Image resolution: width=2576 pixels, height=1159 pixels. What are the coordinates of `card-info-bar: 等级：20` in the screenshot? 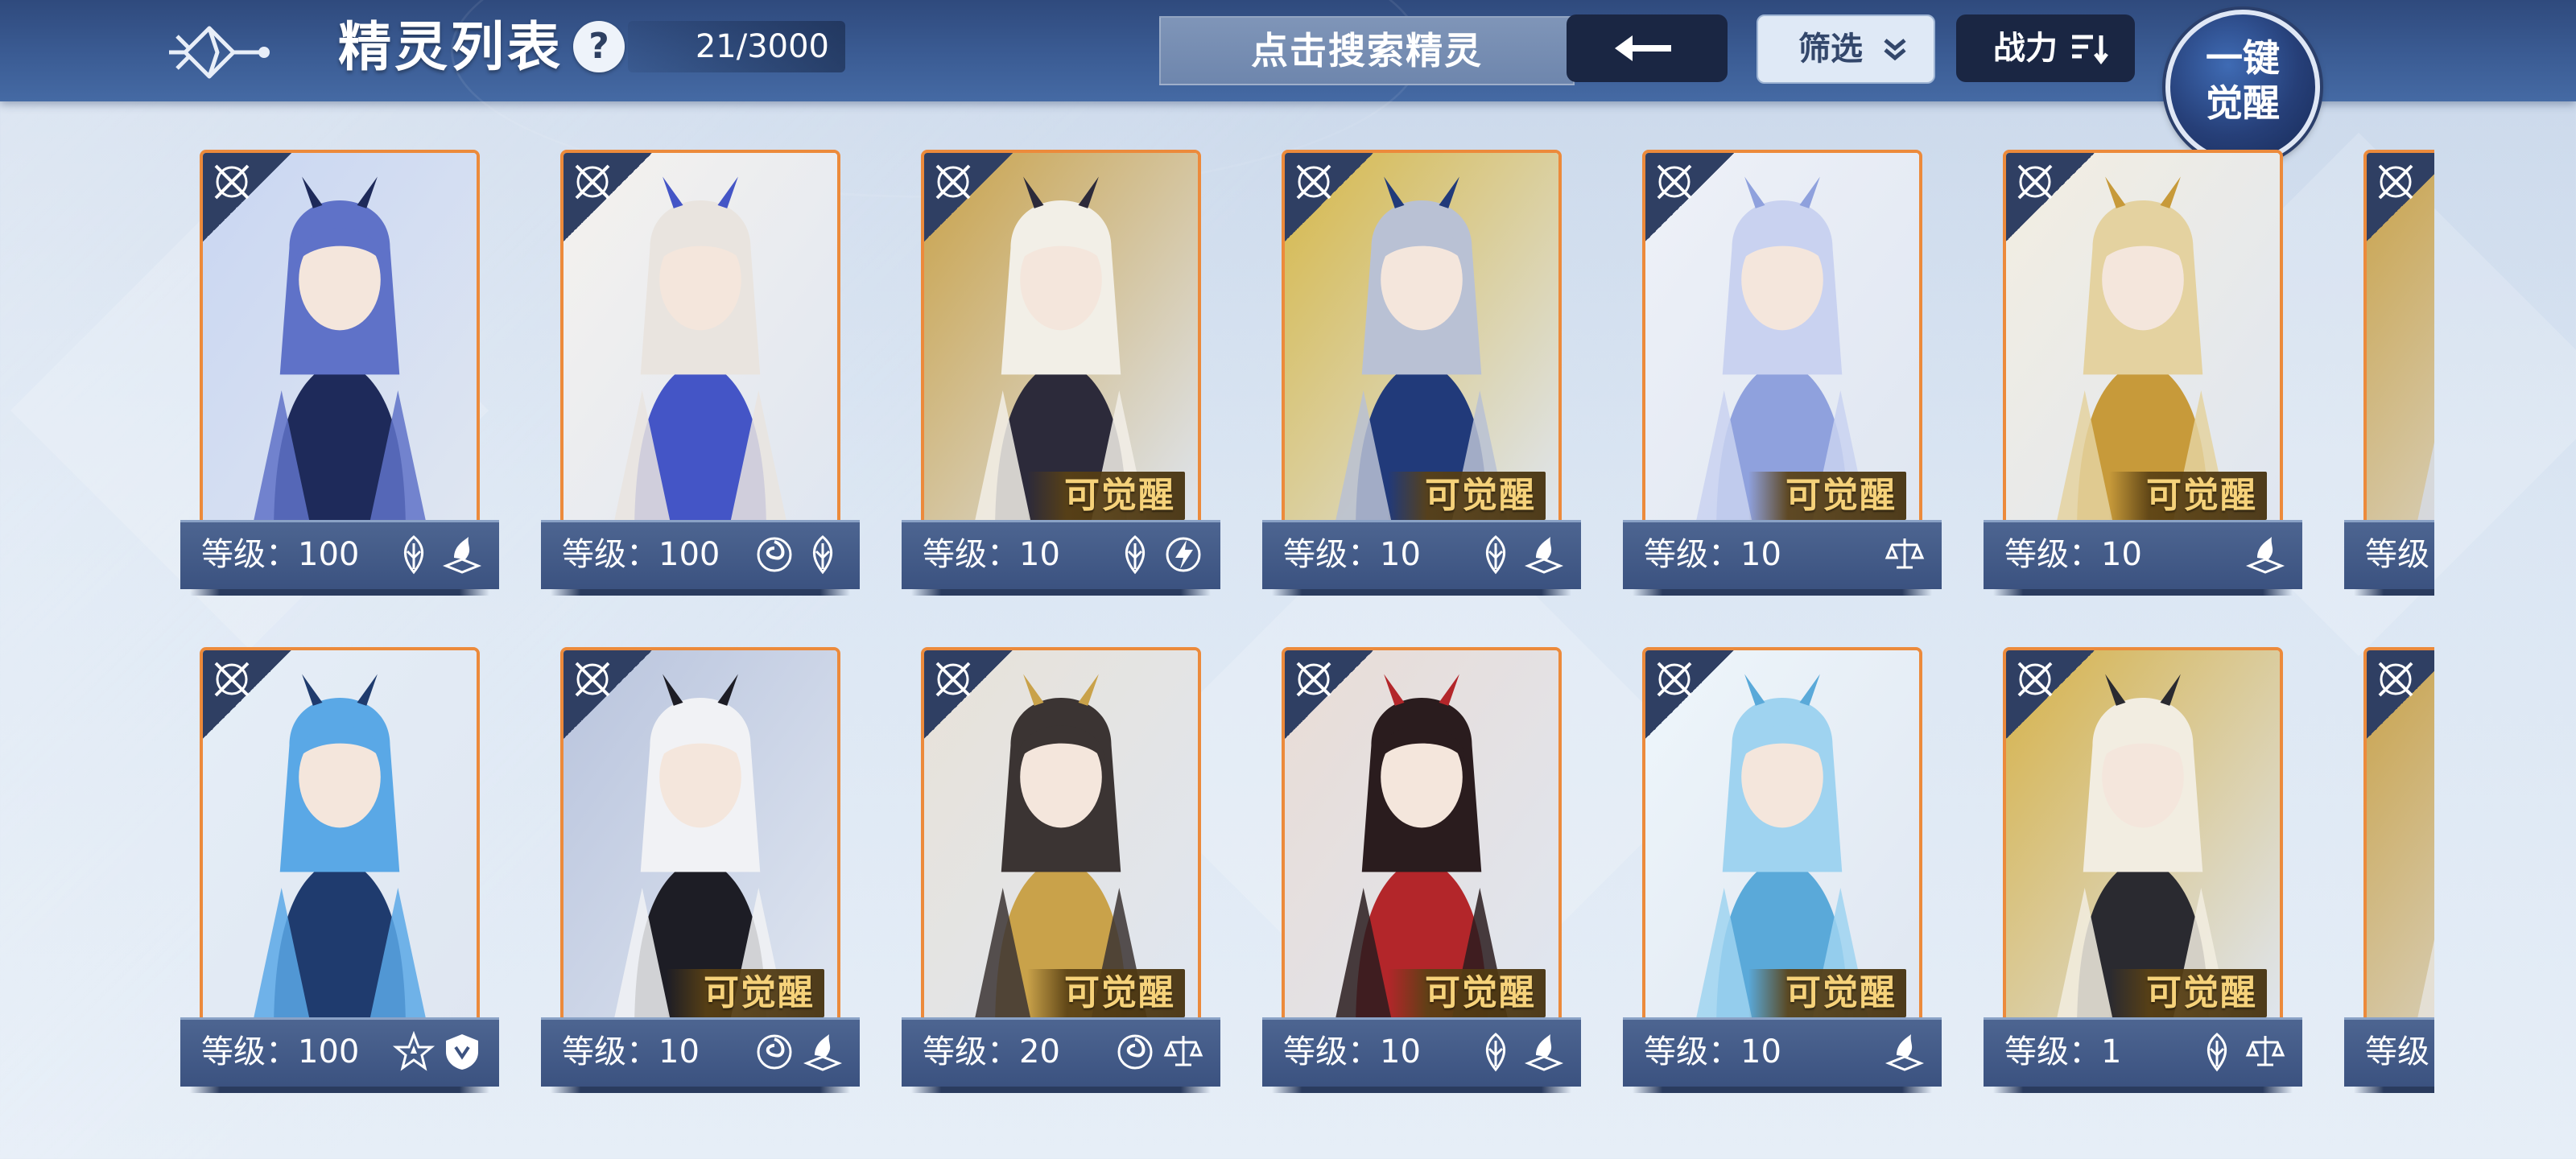 It's located at (1061, 1055).